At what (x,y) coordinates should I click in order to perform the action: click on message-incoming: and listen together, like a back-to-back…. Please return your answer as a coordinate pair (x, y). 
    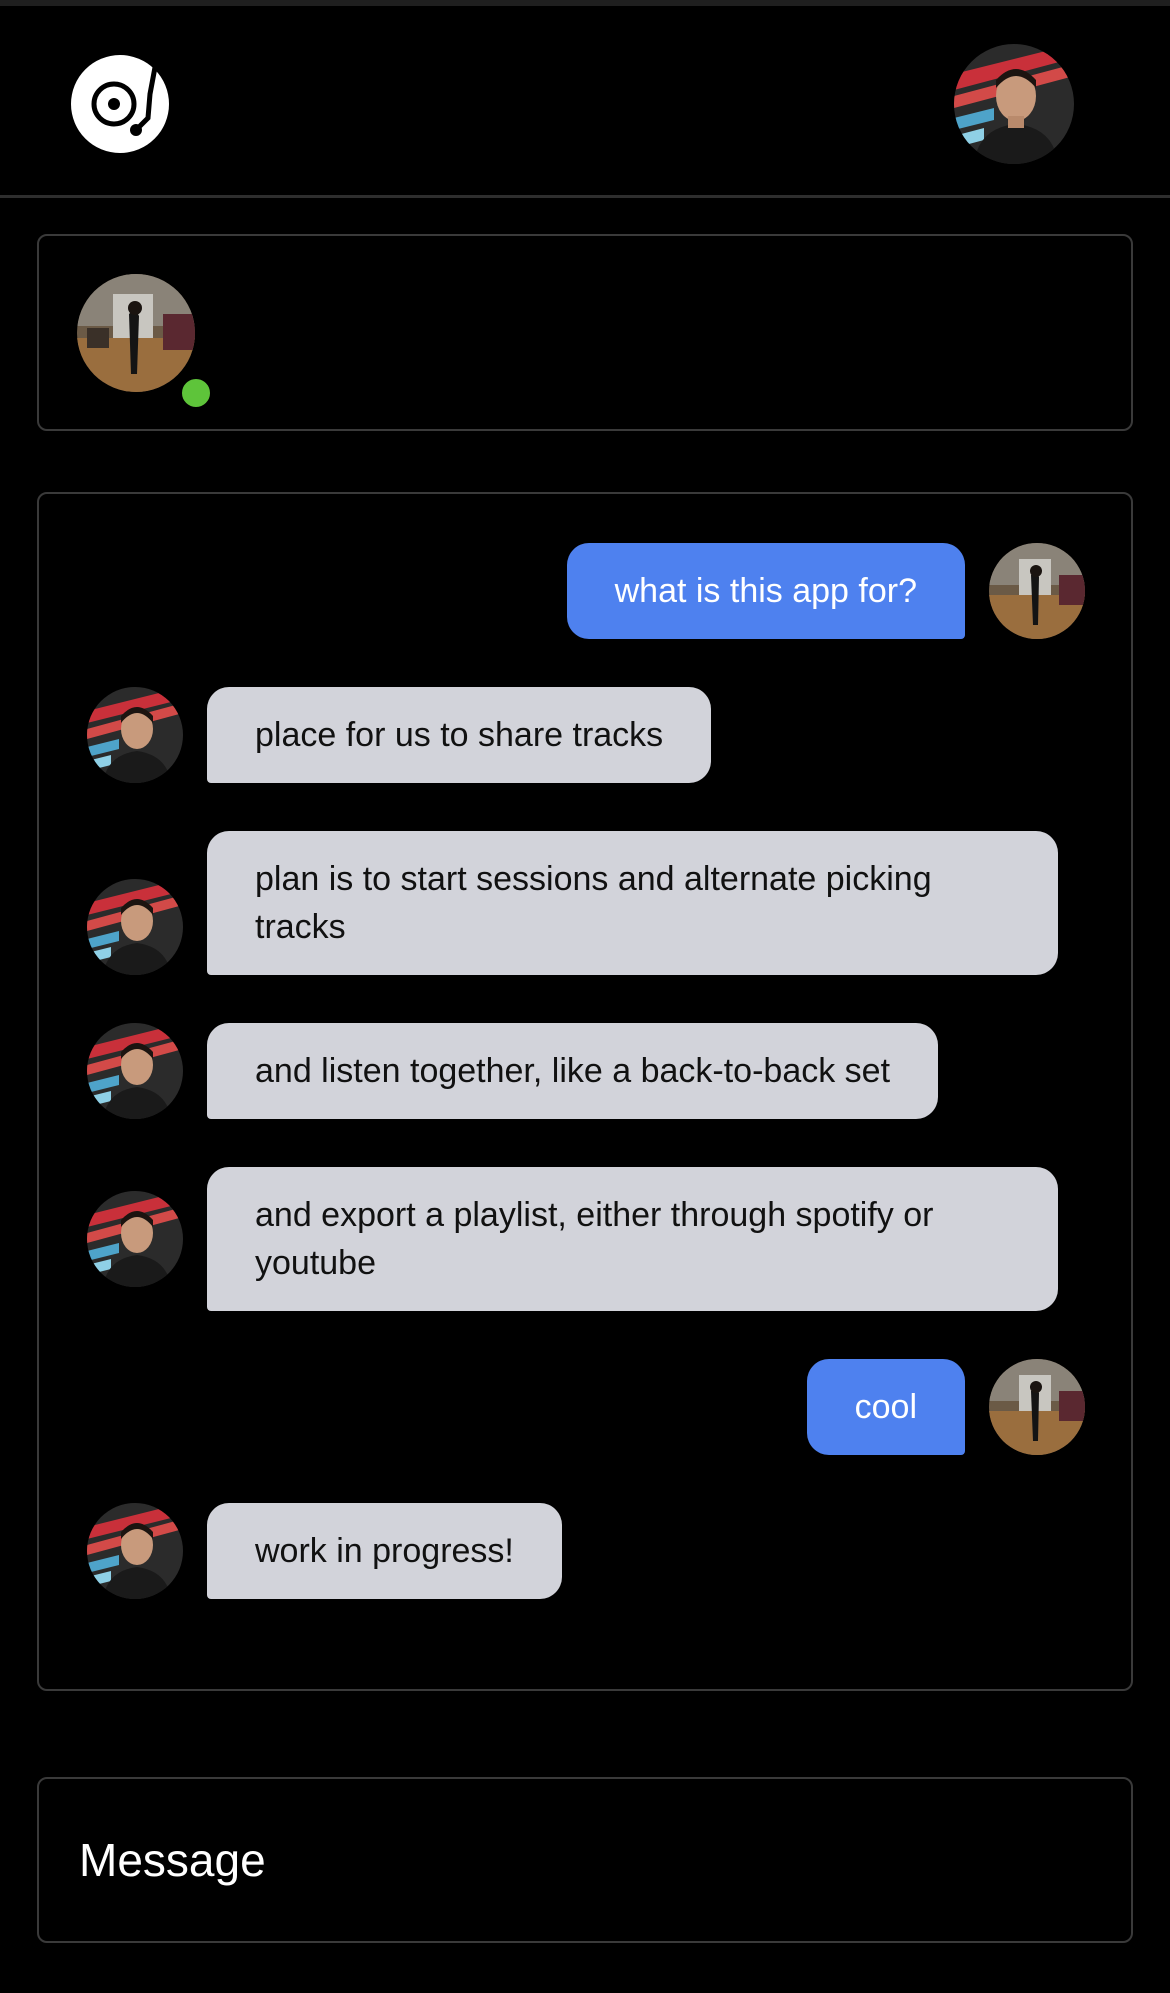
    Looking at the image, I should click on (513, 1071).